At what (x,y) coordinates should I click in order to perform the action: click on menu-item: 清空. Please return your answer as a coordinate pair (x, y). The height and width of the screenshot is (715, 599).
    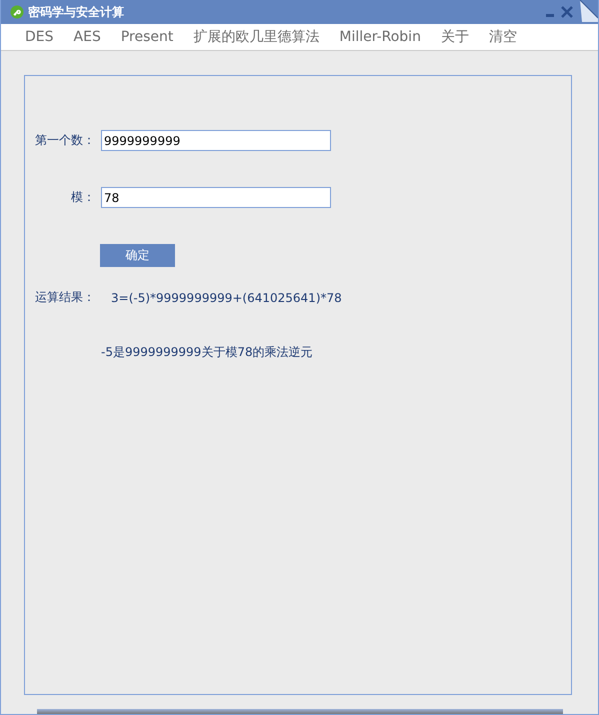
    Looking at the image, I should click on (502, 37).